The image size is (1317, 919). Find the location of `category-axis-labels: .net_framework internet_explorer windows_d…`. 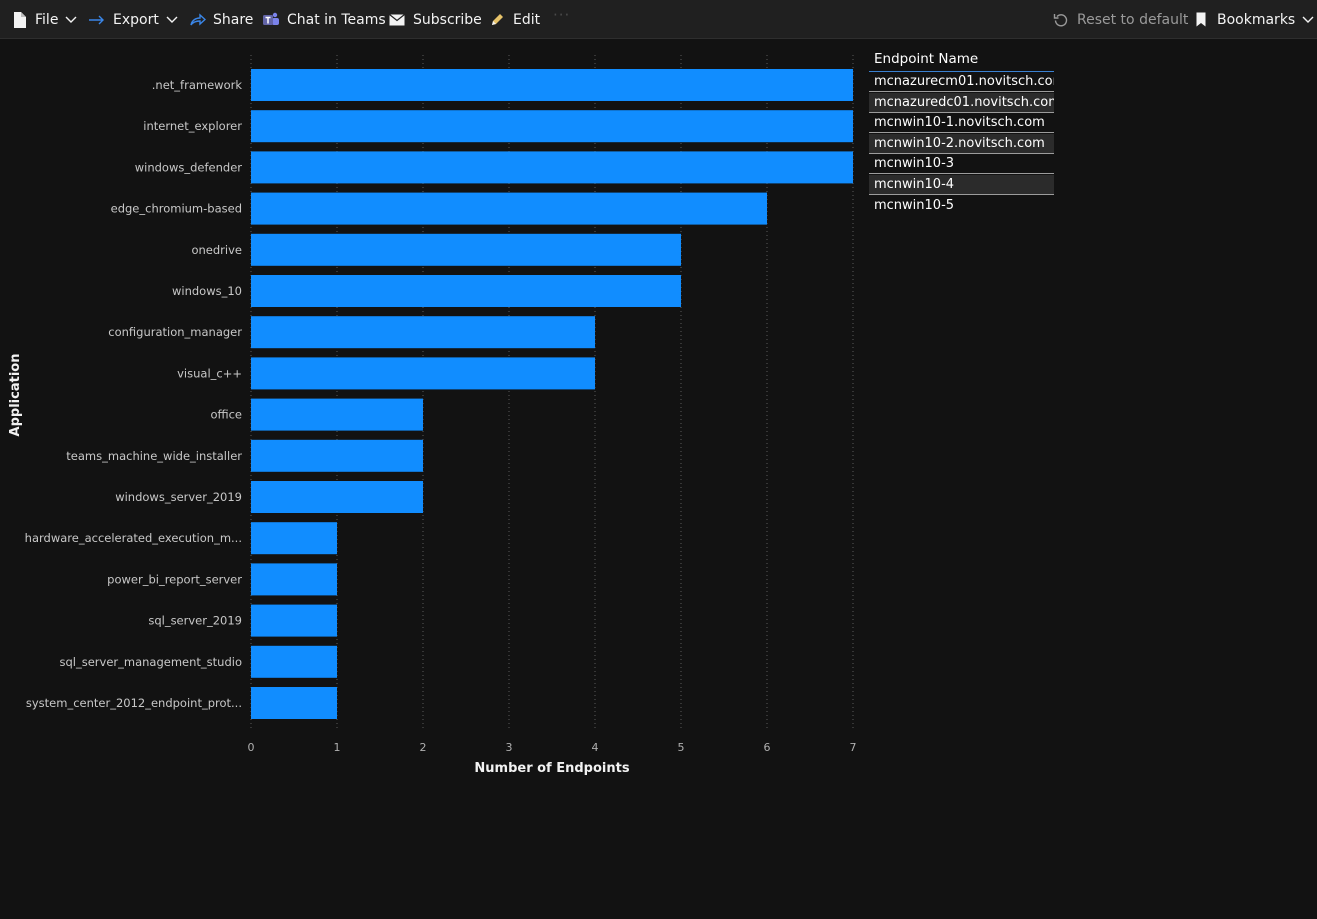

category-axis-labels: .net_framework internet_explorer windows_d… is located at coordinates (134, 394).